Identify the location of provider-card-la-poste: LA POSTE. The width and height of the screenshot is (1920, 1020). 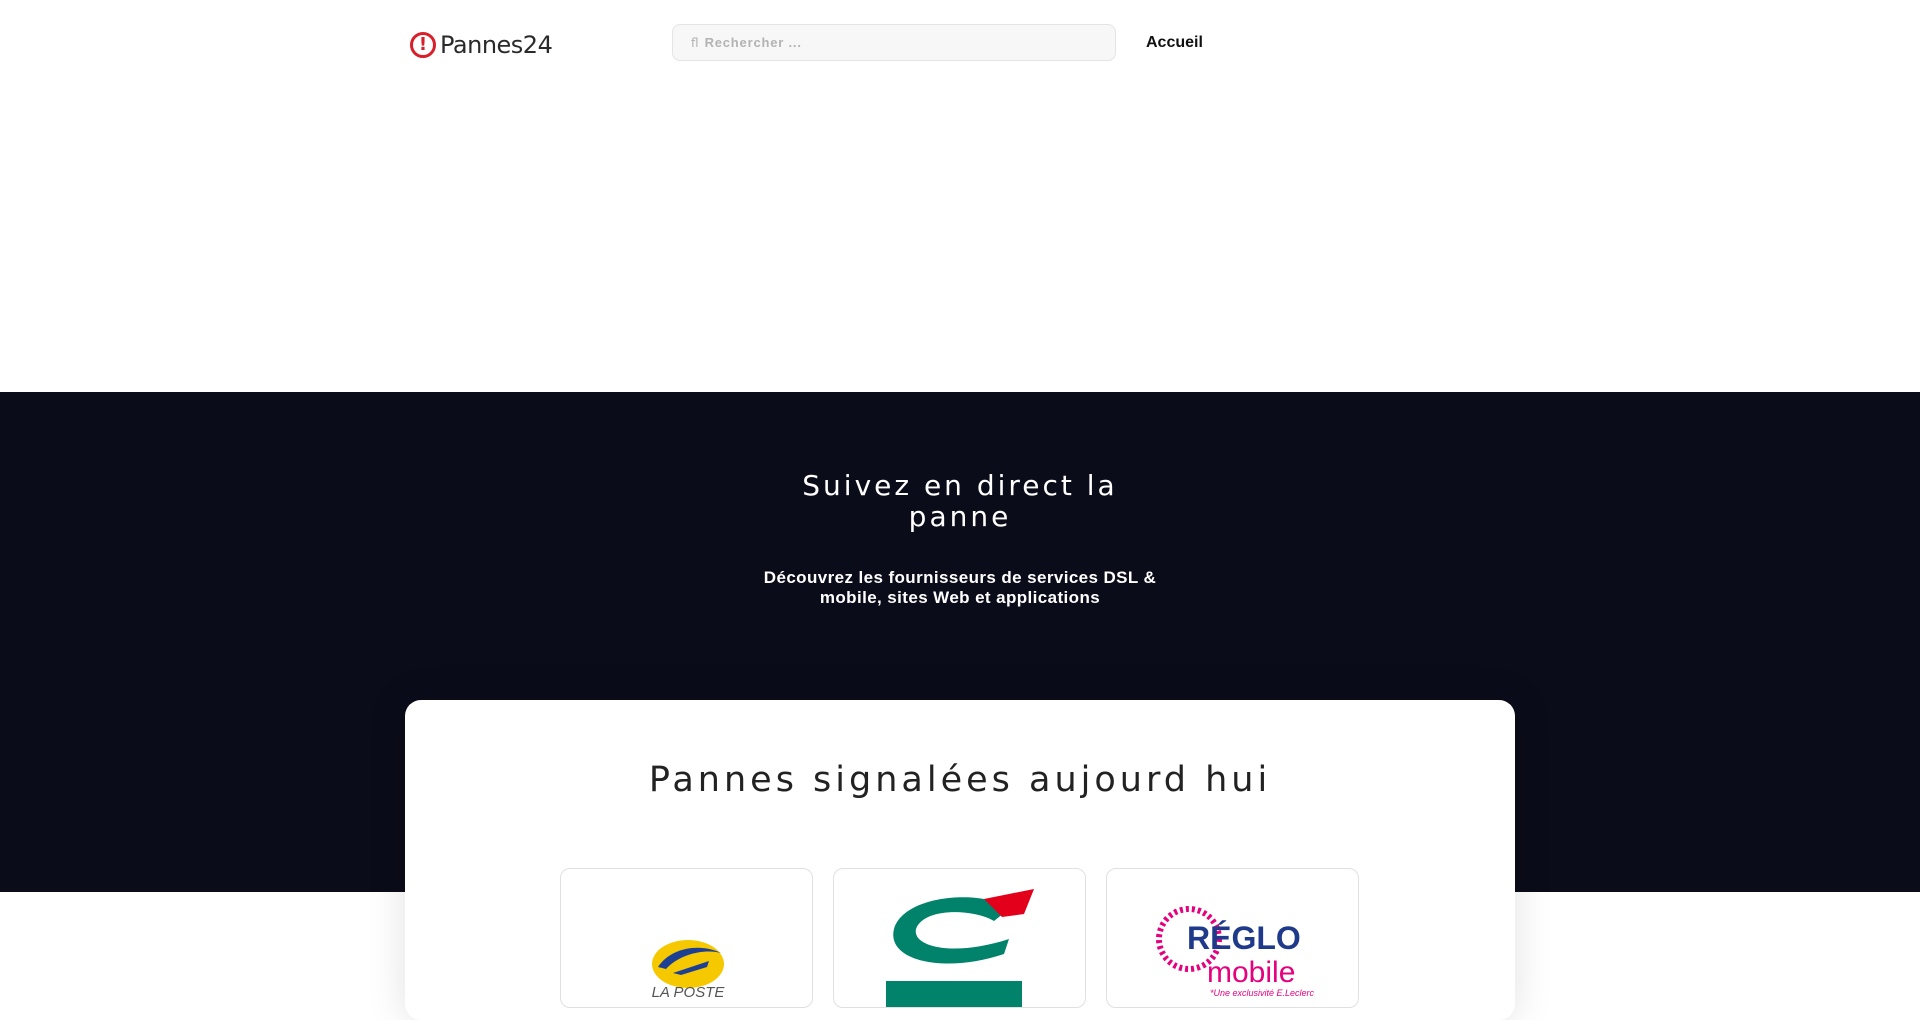
(686, 938).